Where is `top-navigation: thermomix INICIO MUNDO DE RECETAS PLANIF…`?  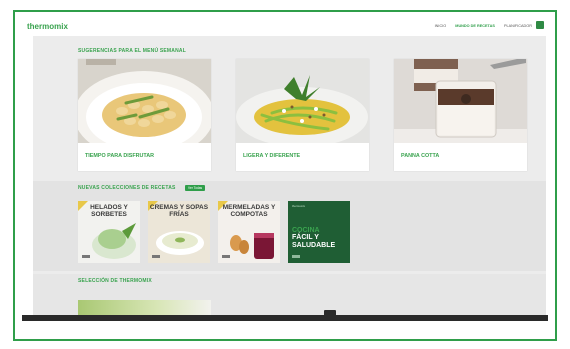 top-navigation: thermomix INICIO MUNDO DE RECETAS PLANIF… is located at coordinates (285, 24).